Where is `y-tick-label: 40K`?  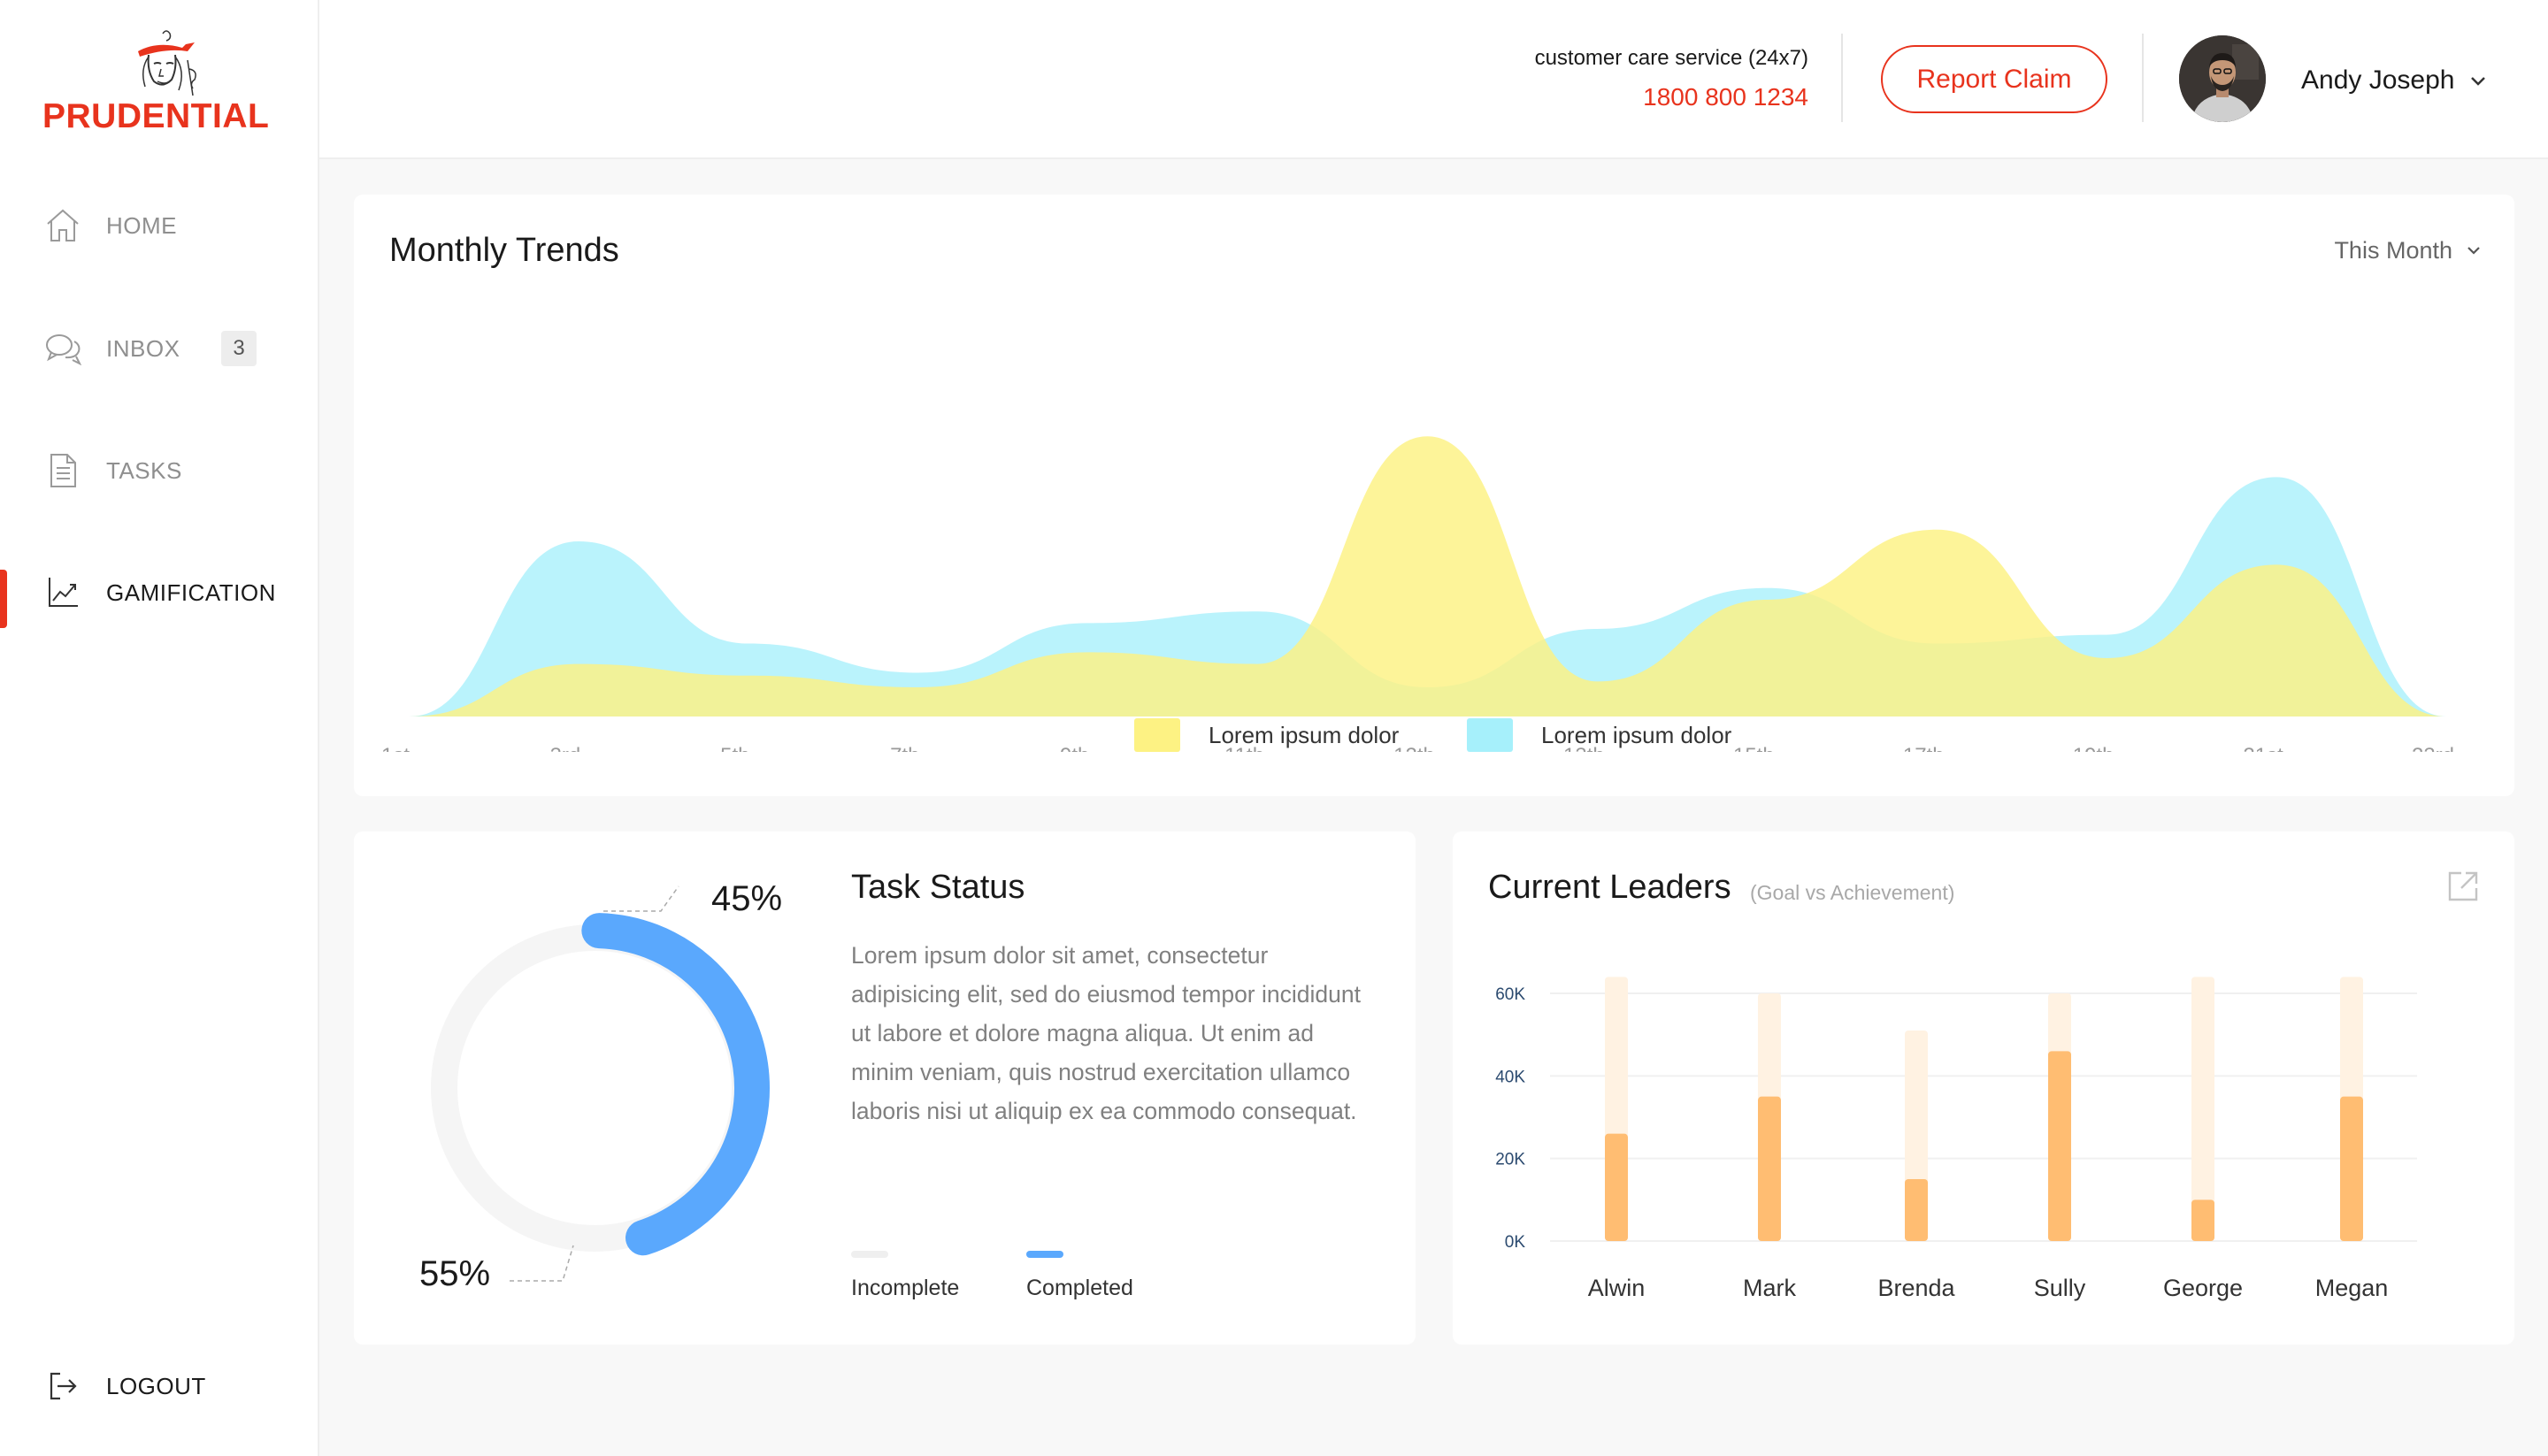
y-tick-label: 40K is located at coordinates (1510, 1077).